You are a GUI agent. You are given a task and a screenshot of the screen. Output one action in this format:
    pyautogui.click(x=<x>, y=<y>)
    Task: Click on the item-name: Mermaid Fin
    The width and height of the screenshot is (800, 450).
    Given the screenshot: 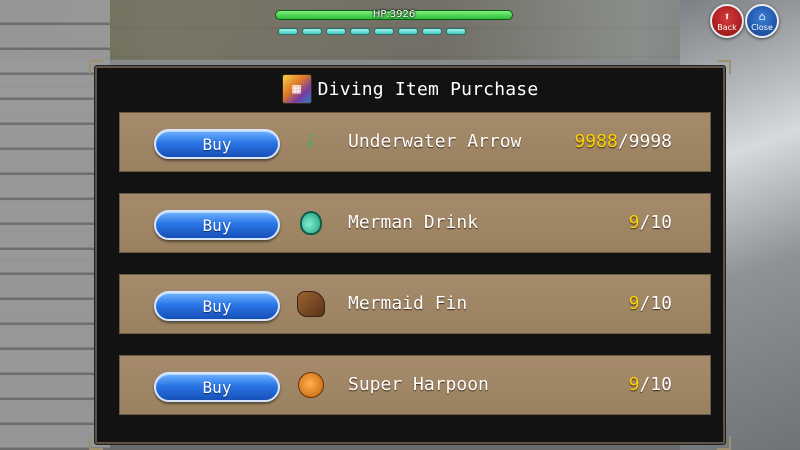 What is the action you would take?
    pyautogui.click(x=408, y=303)
    